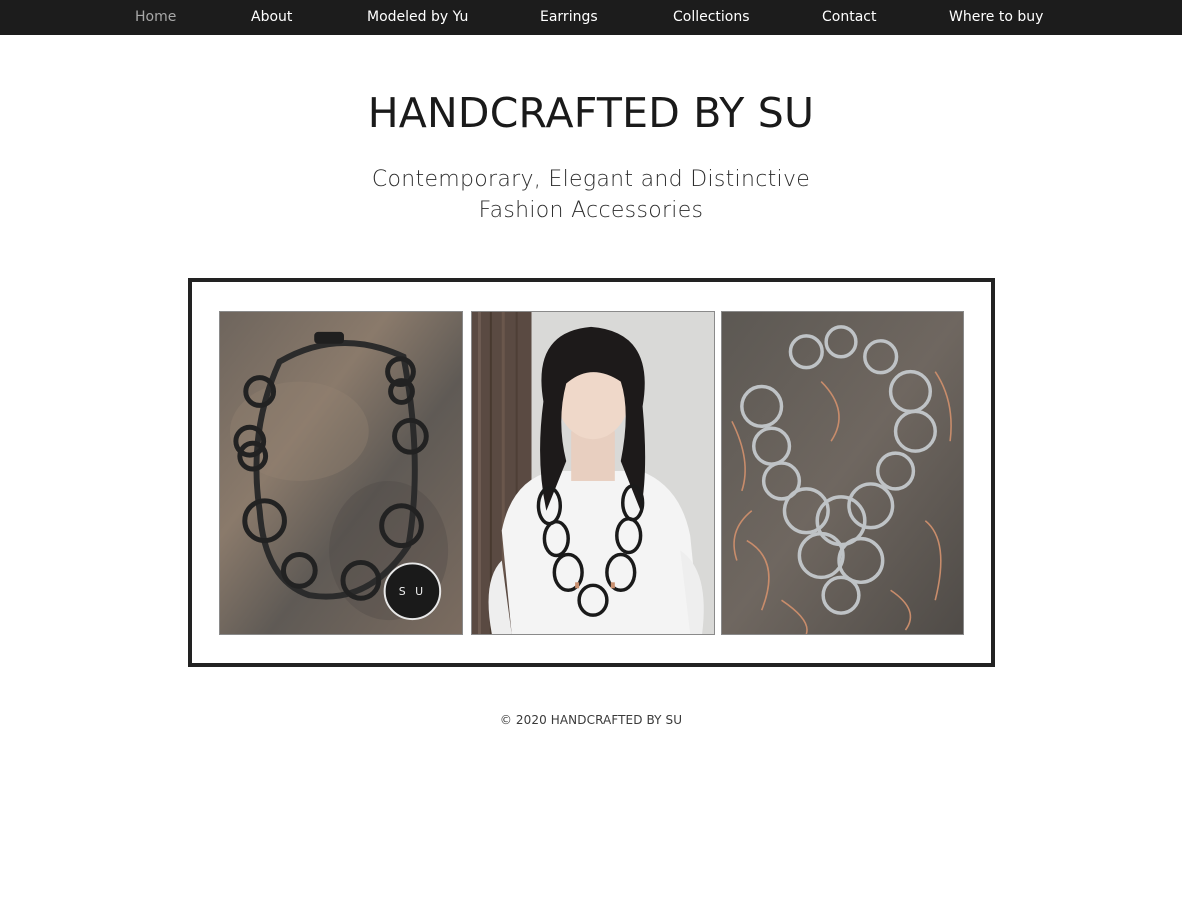 Image resolution: width=1182 pixels, height=897 pixels. I want to click on nav-link-contact: Contact, so click(849, 17).